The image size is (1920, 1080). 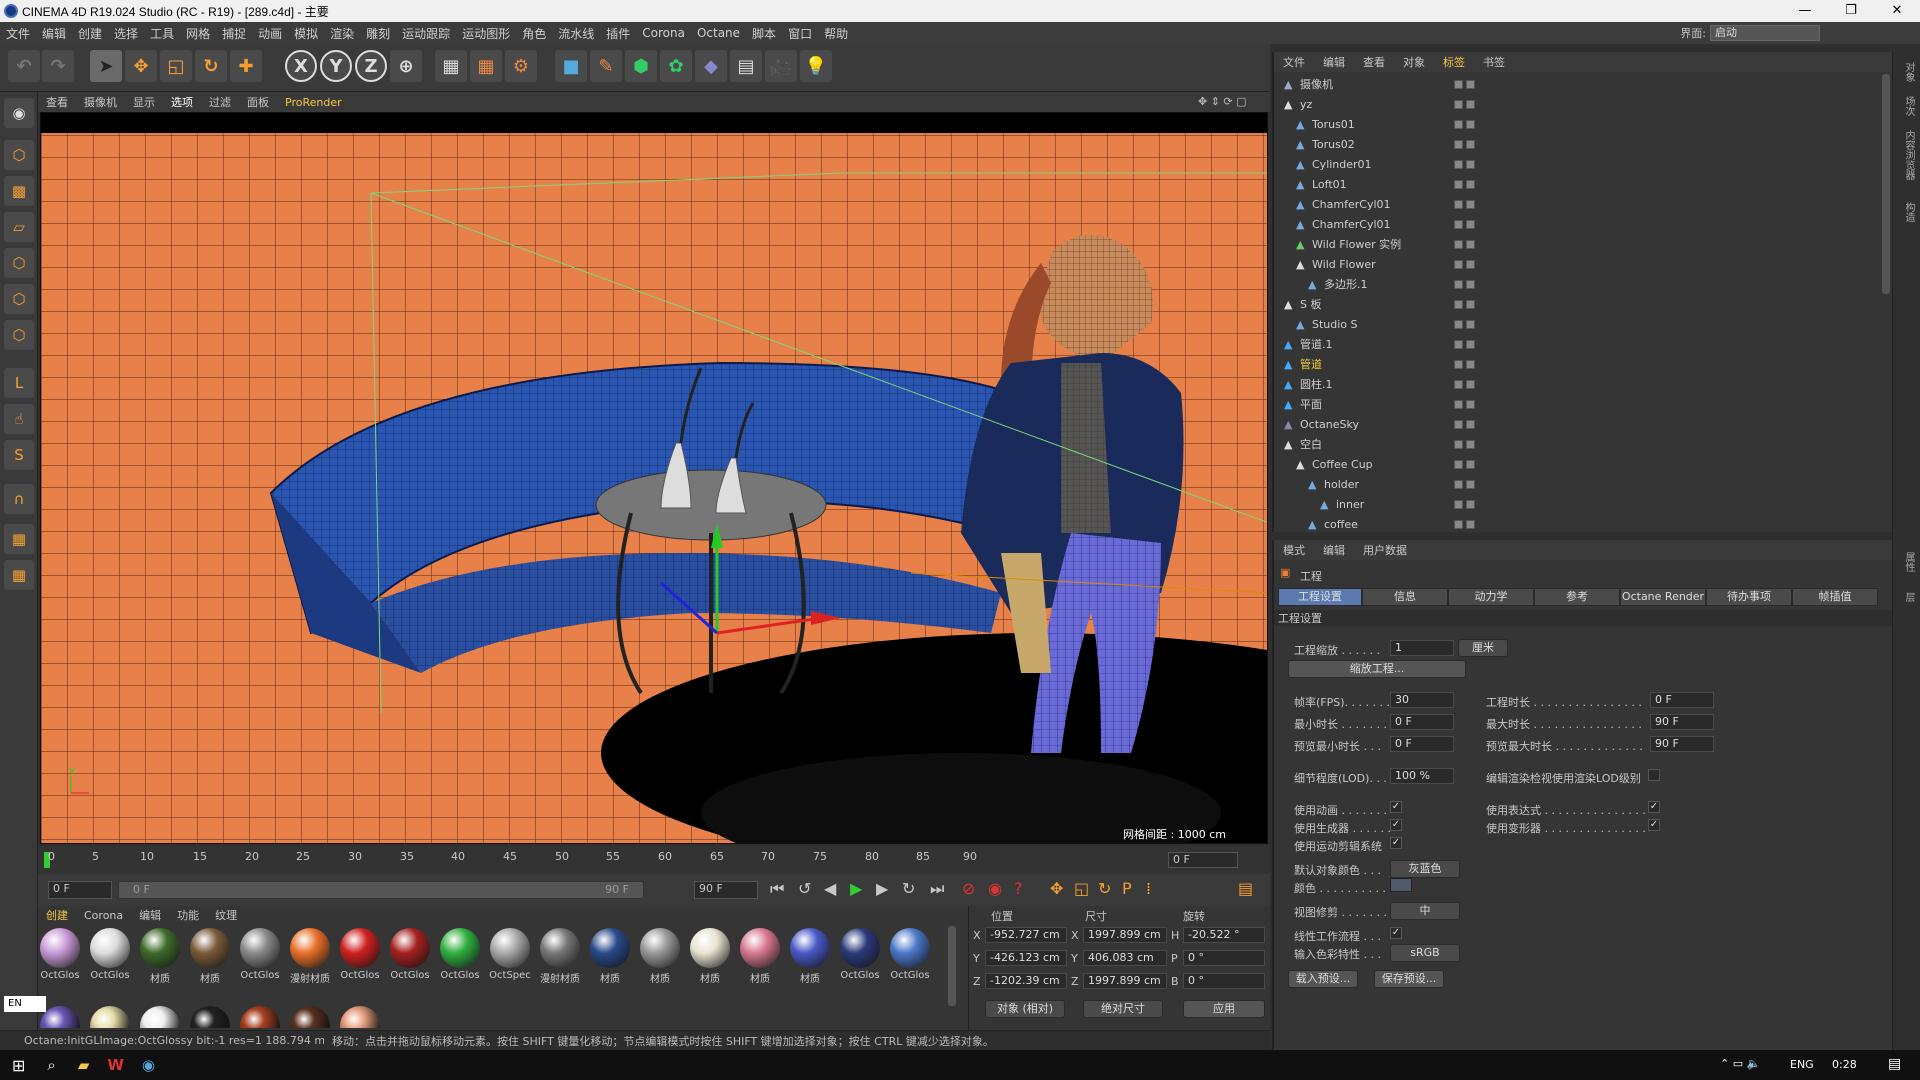 What do you see at coordinates (781, 66) in the screenshot?
I see `camera-icon: 🎥` at bounding box center [781, 66].